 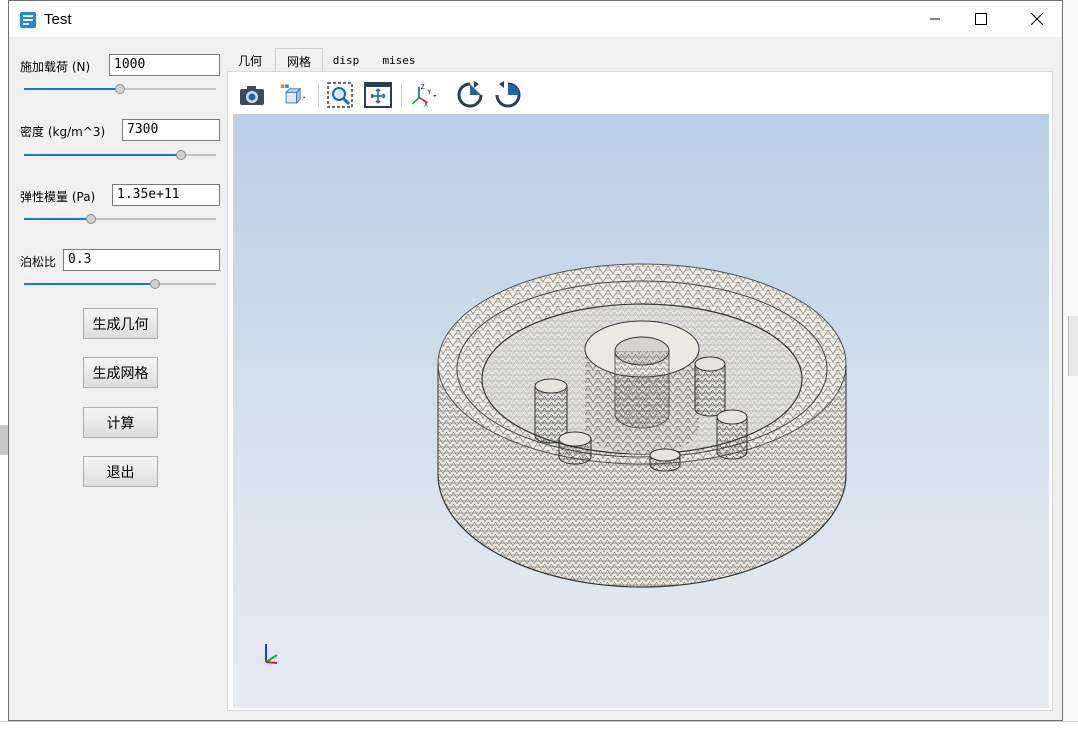 What do you see at coordinates (120, 323) in the screenshot?
I see `generate-geometry-button: 生成几何` at bounding box center [120, 323].